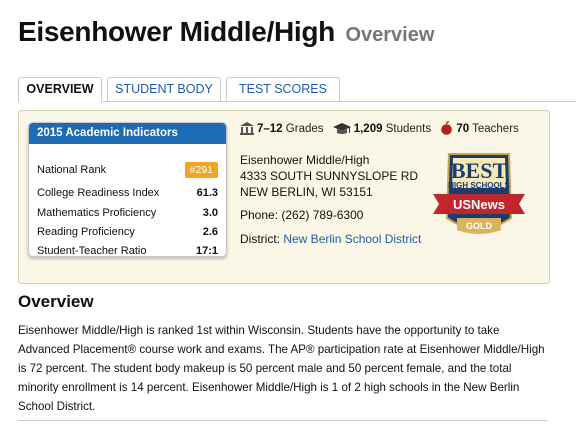 The height and width of the screenshot is (432, 576). Describe the element at coordinates (302, 215) in the screenshot. I see `phone-number: Phone: (262) 789-6300` at that location.